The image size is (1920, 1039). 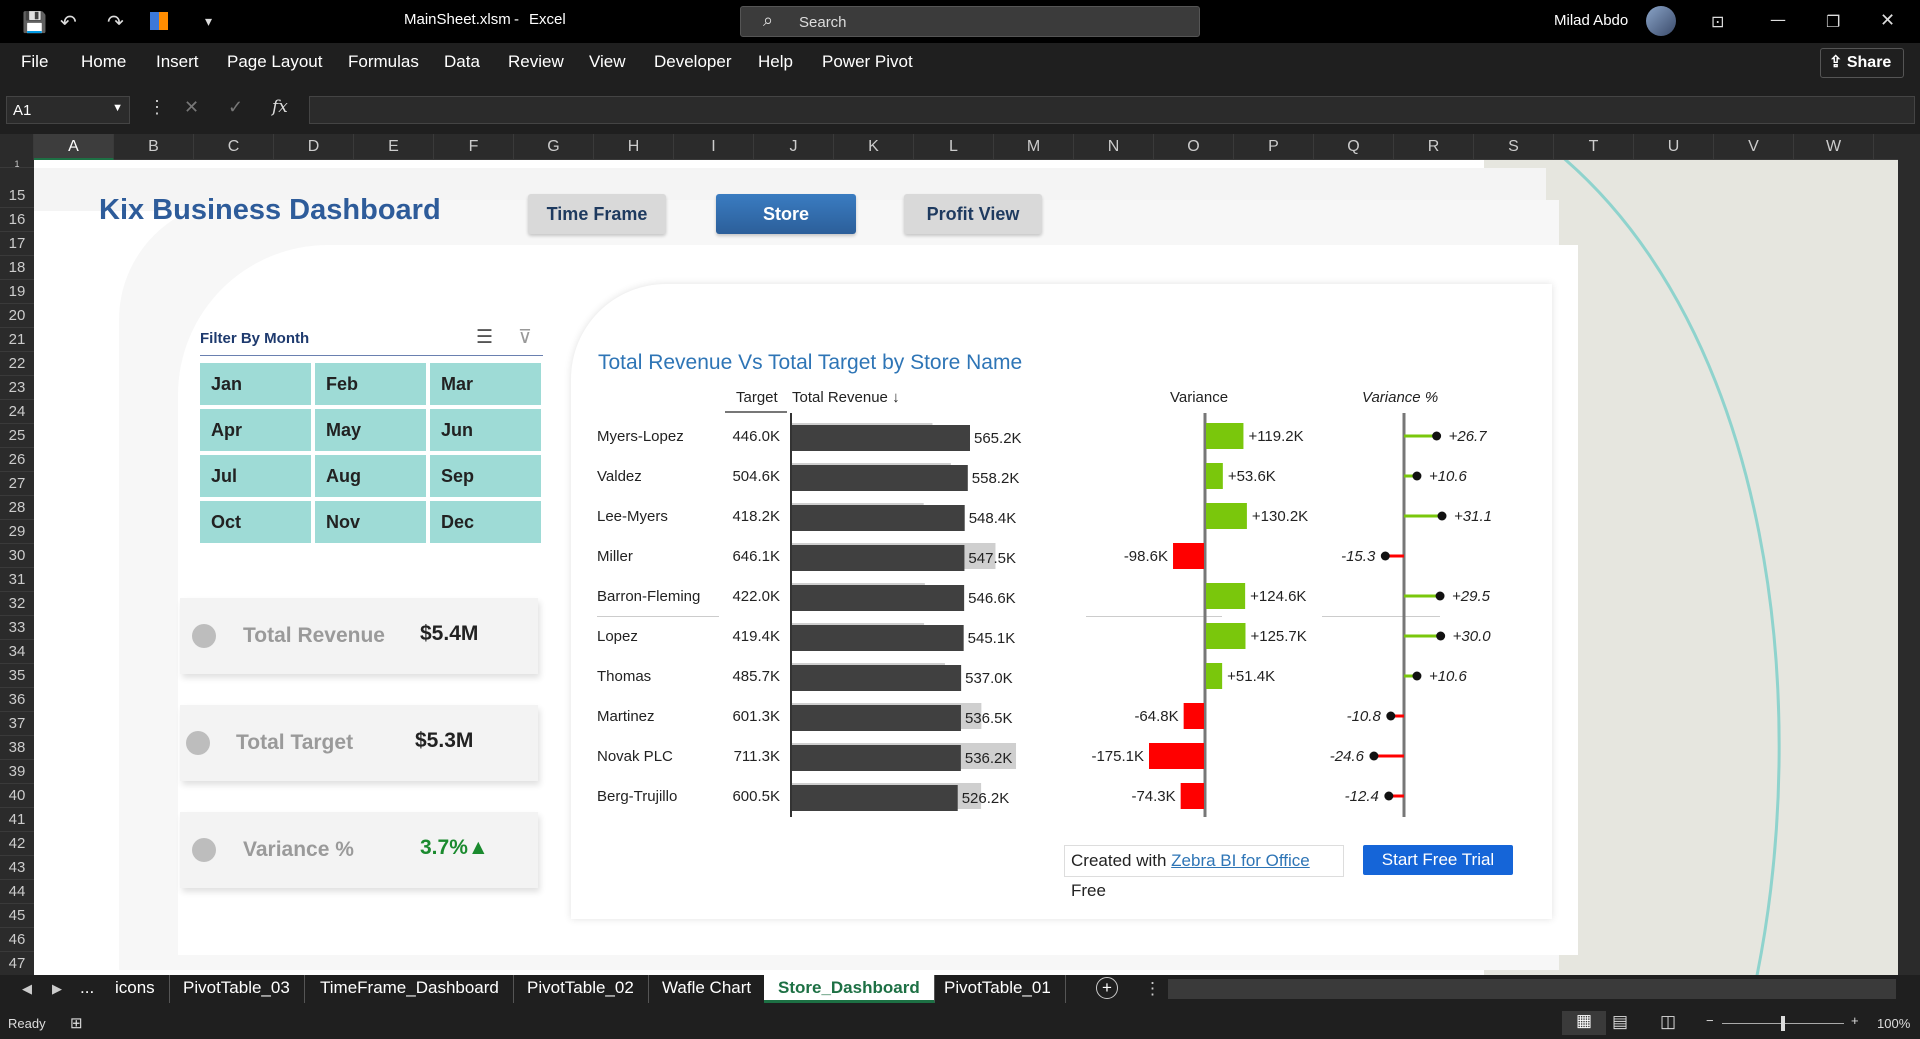 I want to click on start-free-trial-button: Start Free Trial, so click(x=1438, y=860).